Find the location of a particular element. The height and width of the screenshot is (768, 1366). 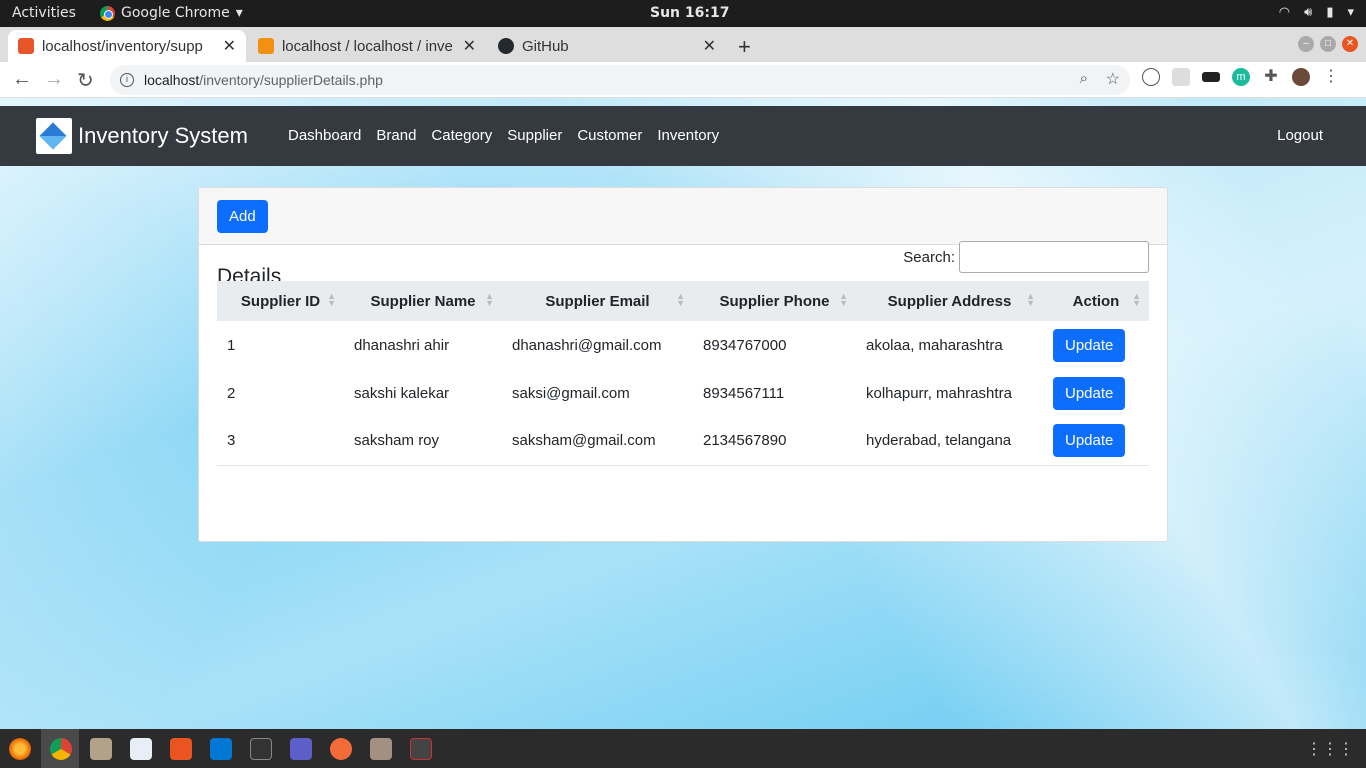

column-header-supplier-phone: Supplier Phone ▲ ▼ is located at coordinates (774, 301).